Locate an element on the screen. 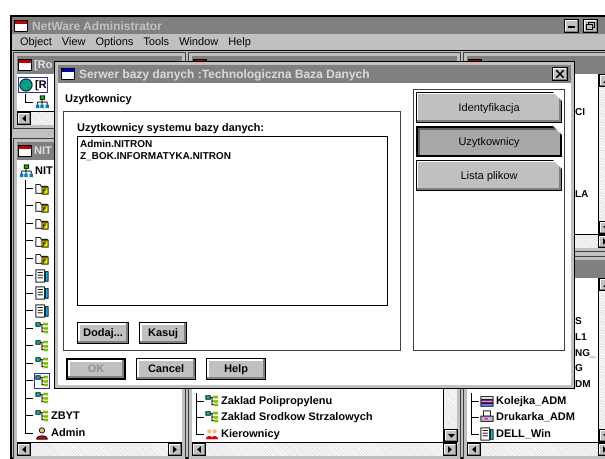 The width and height of the screenshot is (605, 459). tree-item-label: Zaklad Srodkow Strzalowych is located at coordinates (297, 417).